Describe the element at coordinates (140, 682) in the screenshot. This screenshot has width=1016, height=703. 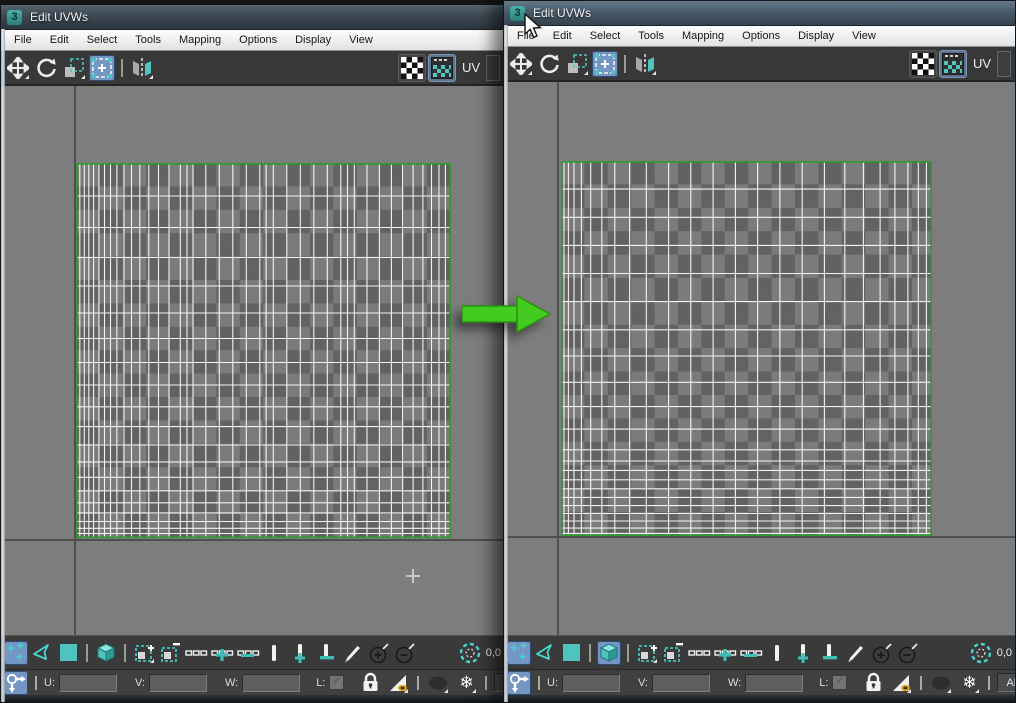
I see `v-field-label: V:` at that location.